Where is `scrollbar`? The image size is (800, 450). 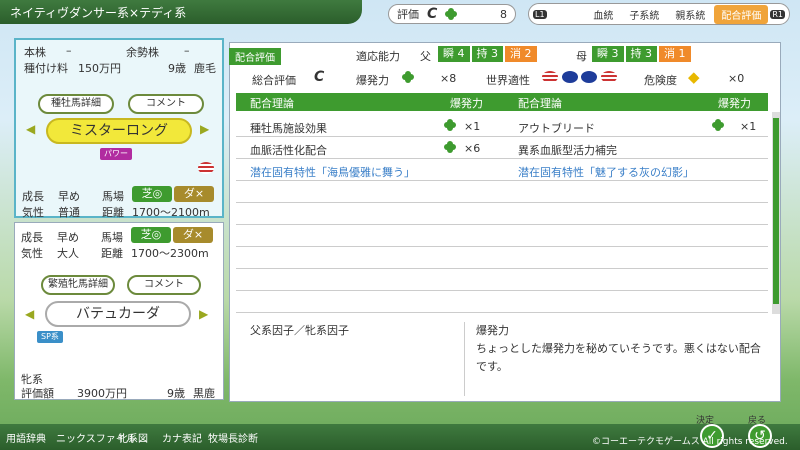
scrollbar is located at coordinates (776, 213).